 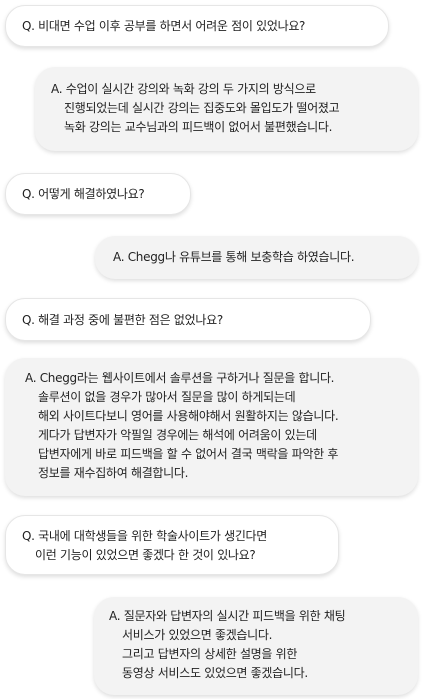 I want to click on question-bubble-1: Q. 비대면 수업 이후 공부를 하면서 어려운 점이 있었나요?, so click(x=197, y=26).